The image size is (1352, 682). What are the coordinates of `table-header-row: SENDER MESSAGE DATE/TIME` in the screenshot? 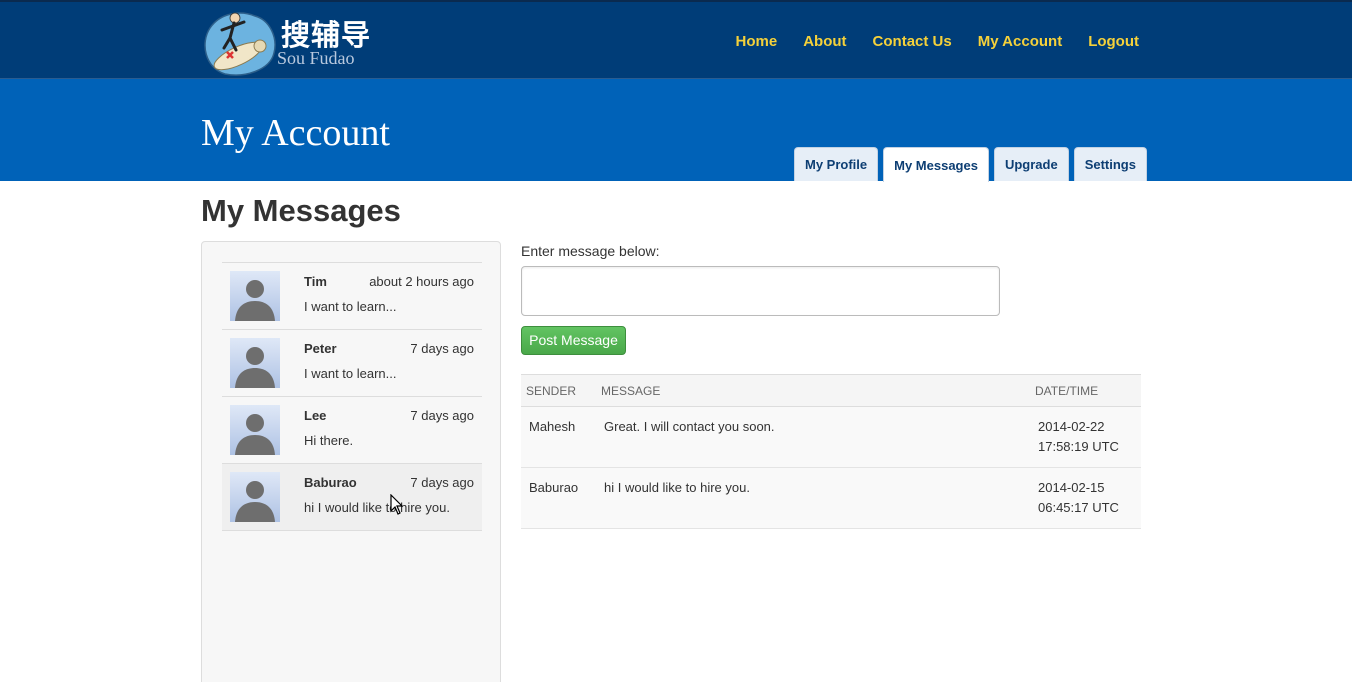 It's located at (831, 390).